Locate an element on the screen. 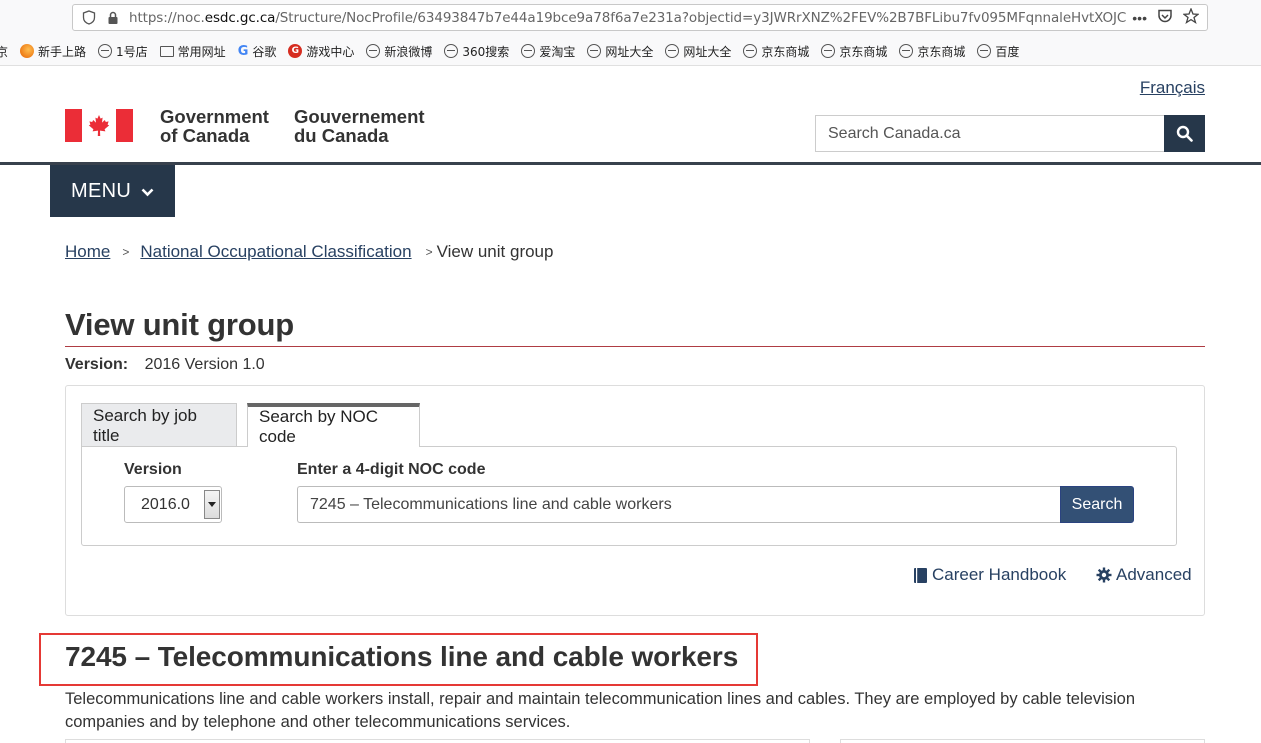 The width and height of the screenshot is (1261, 743). page-title: View unit group is located at coordinates (179, 324).